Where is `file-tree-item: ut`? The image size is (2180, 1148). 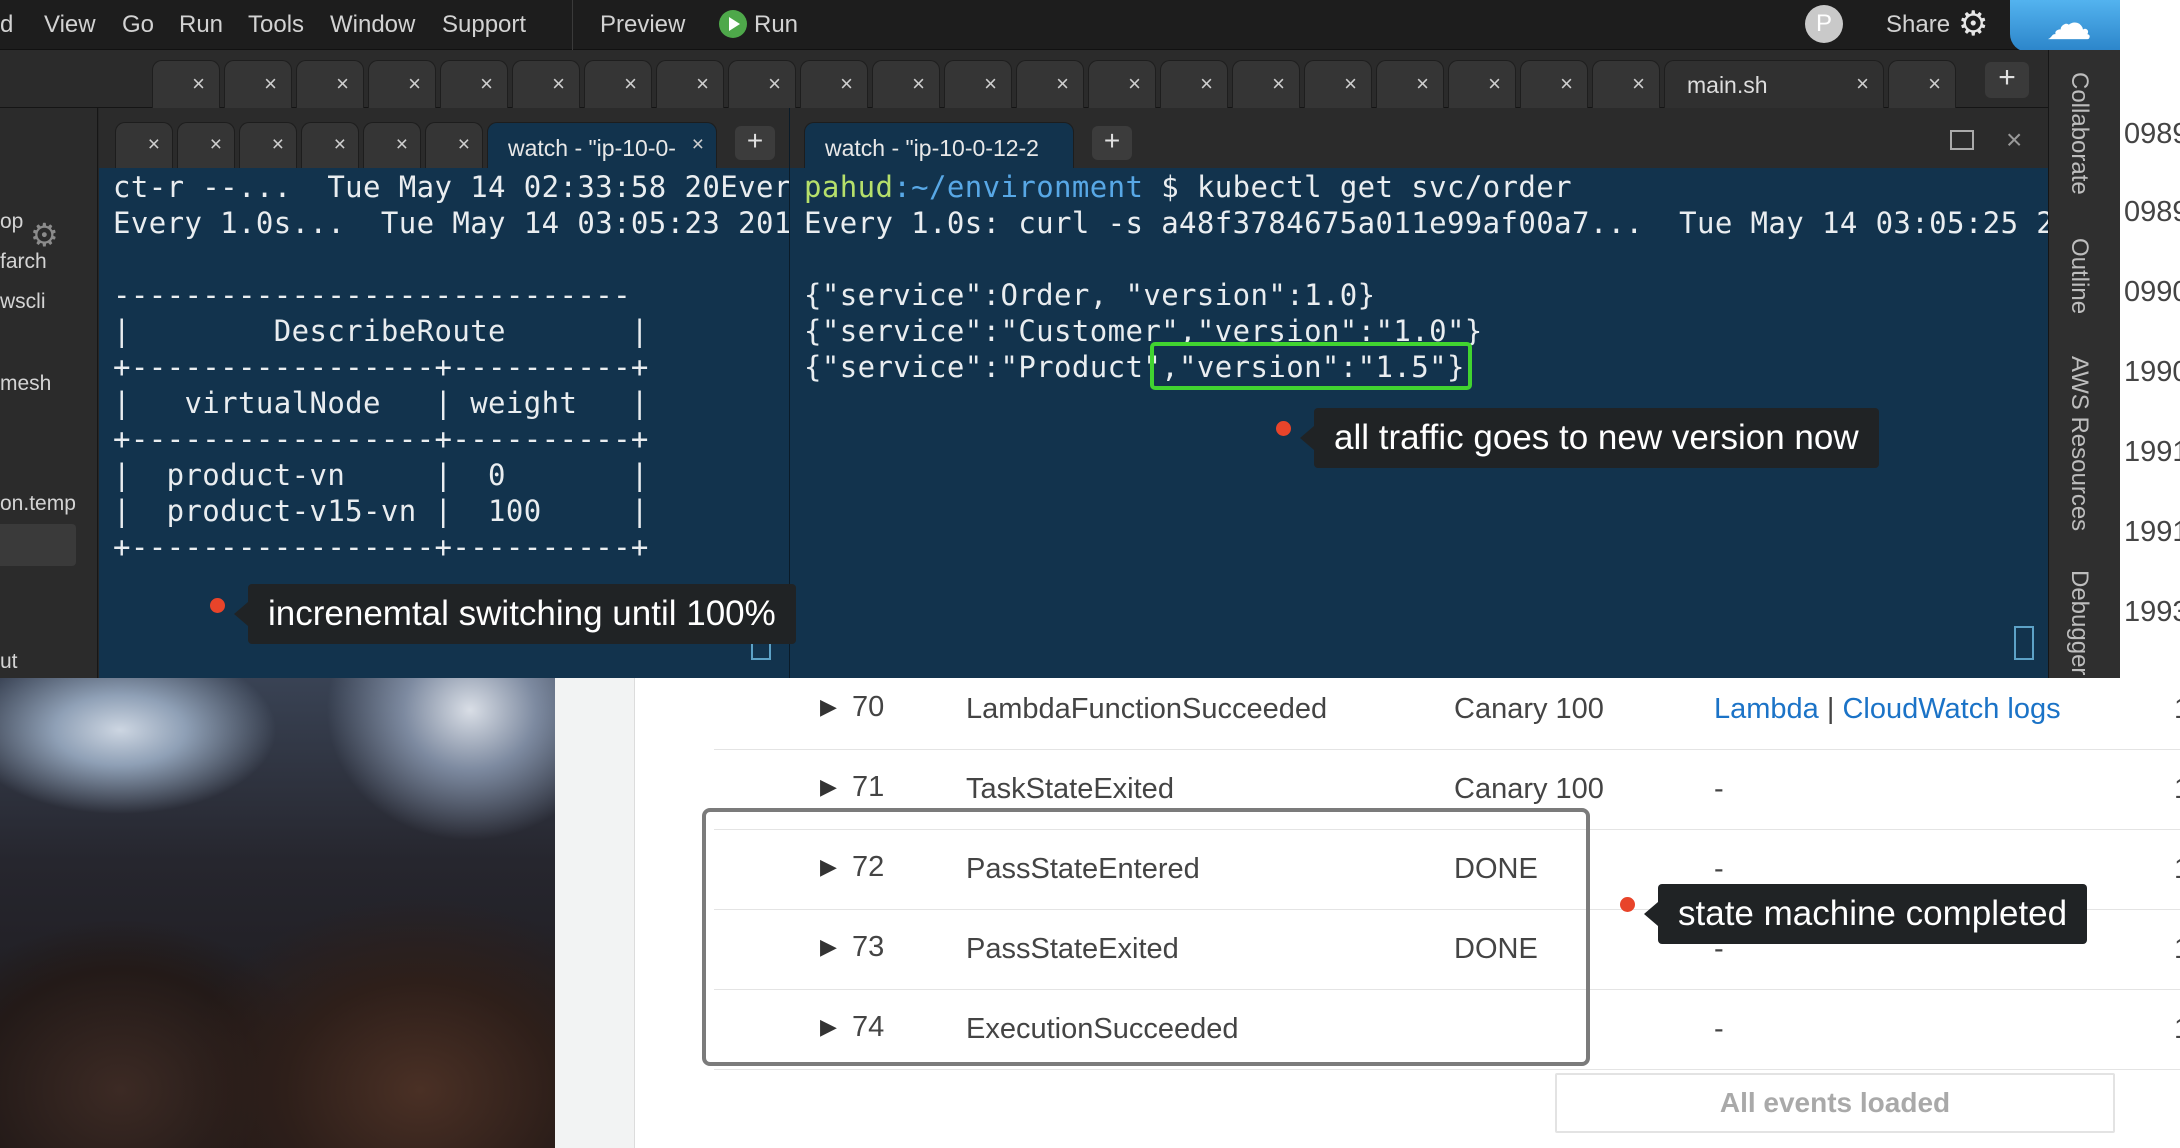
file-tree-item: ut is located at coordinates (9, 662).